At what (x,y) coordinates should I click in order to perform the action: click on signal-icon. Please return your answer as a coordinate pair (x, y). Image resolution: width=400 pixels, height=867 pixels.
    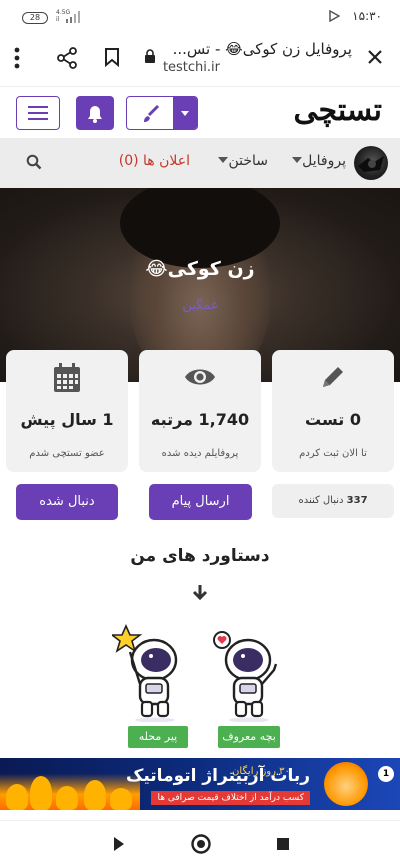
    Looking at the image, I should click on (73, 17).